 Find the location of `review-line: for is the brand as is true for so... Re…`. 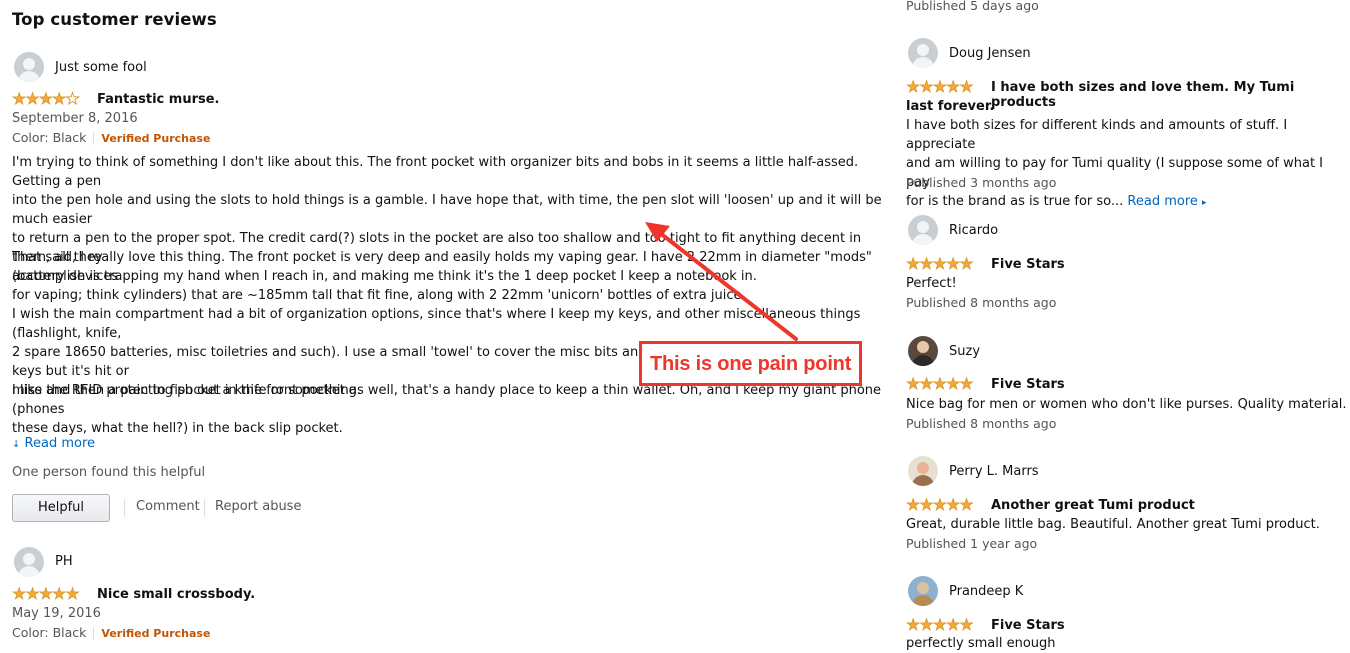

review-line: for is the brand as is true for so... Re… is located at coordinates (1128, 202).